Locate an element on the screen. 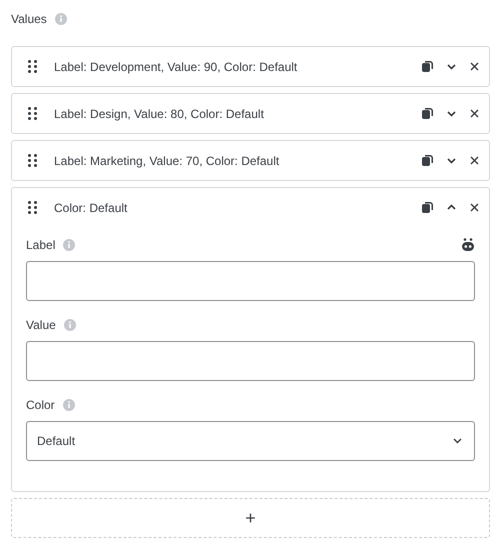 This screenshot has width=504, height=560. field-label: Value is located at coordinates (41, 325).